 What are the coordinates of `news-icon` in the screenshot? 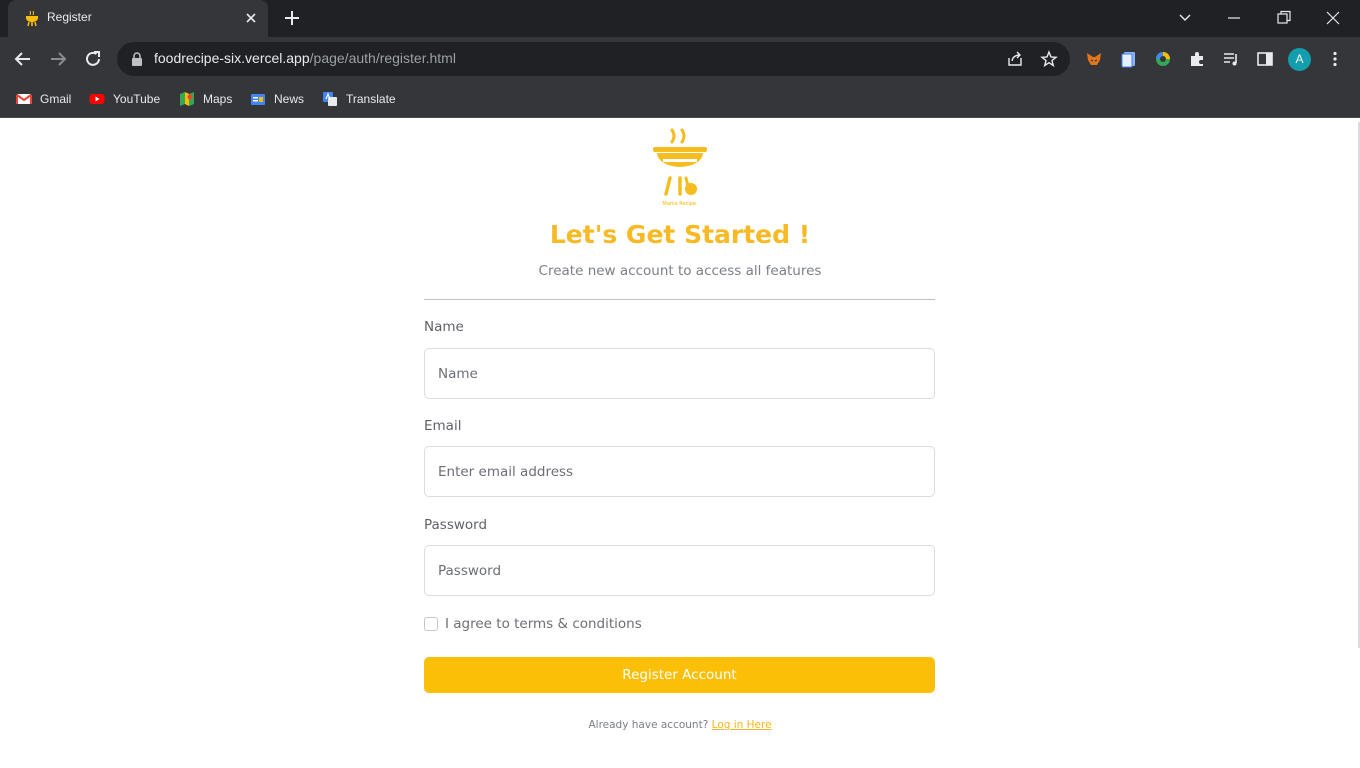 It's located at (258, 99).